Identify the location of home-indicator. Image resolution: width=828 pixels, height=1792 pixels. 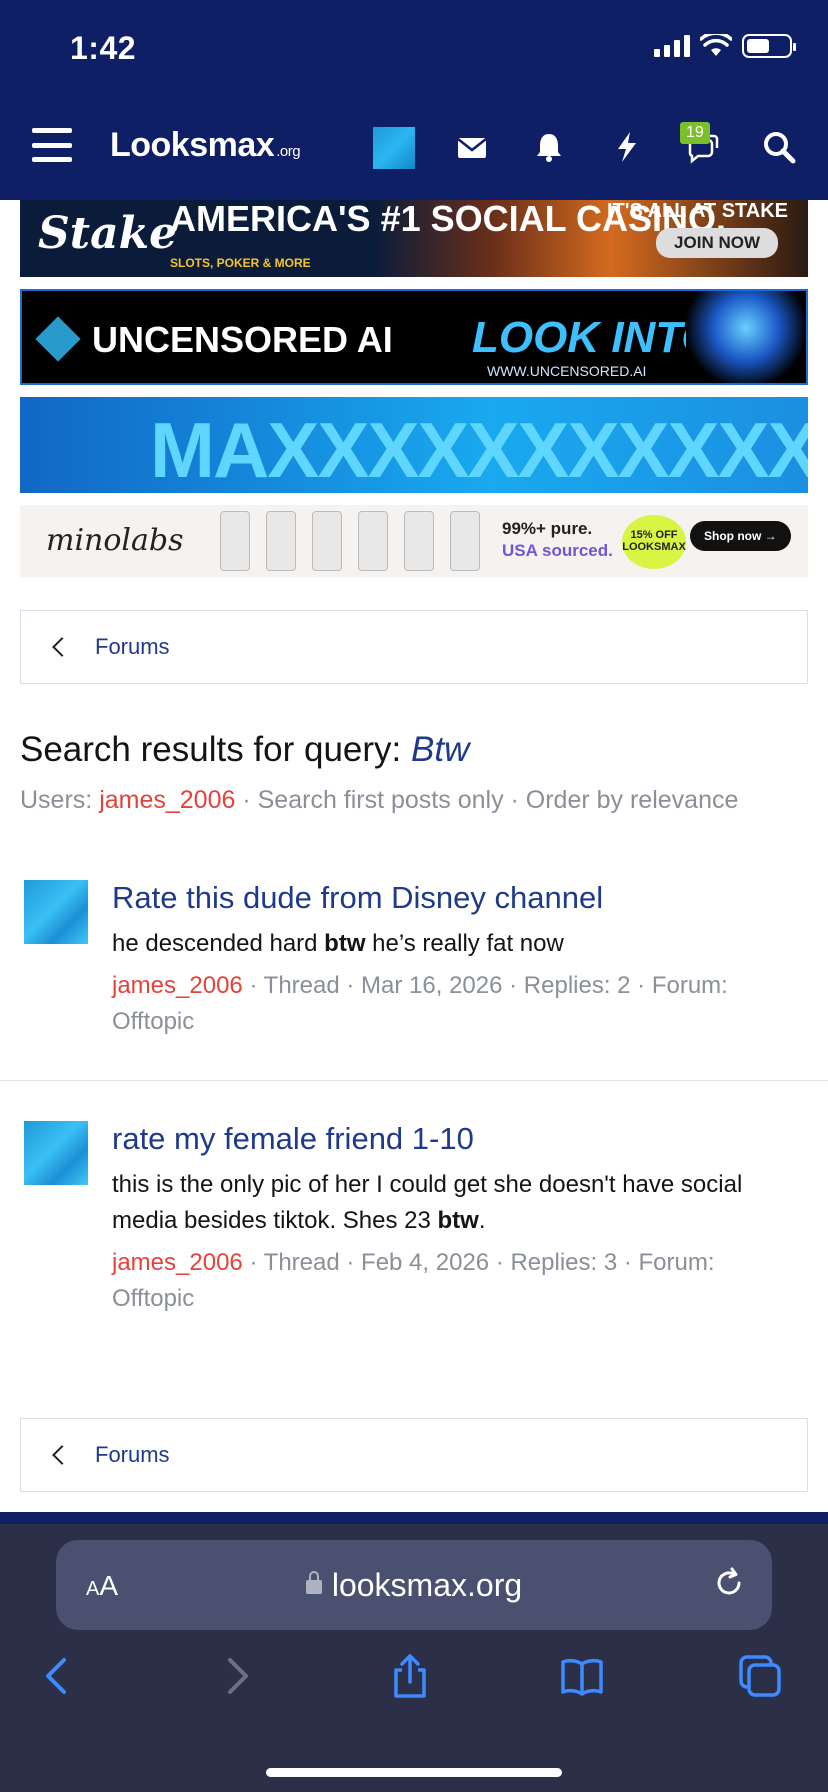
(414, 1772).